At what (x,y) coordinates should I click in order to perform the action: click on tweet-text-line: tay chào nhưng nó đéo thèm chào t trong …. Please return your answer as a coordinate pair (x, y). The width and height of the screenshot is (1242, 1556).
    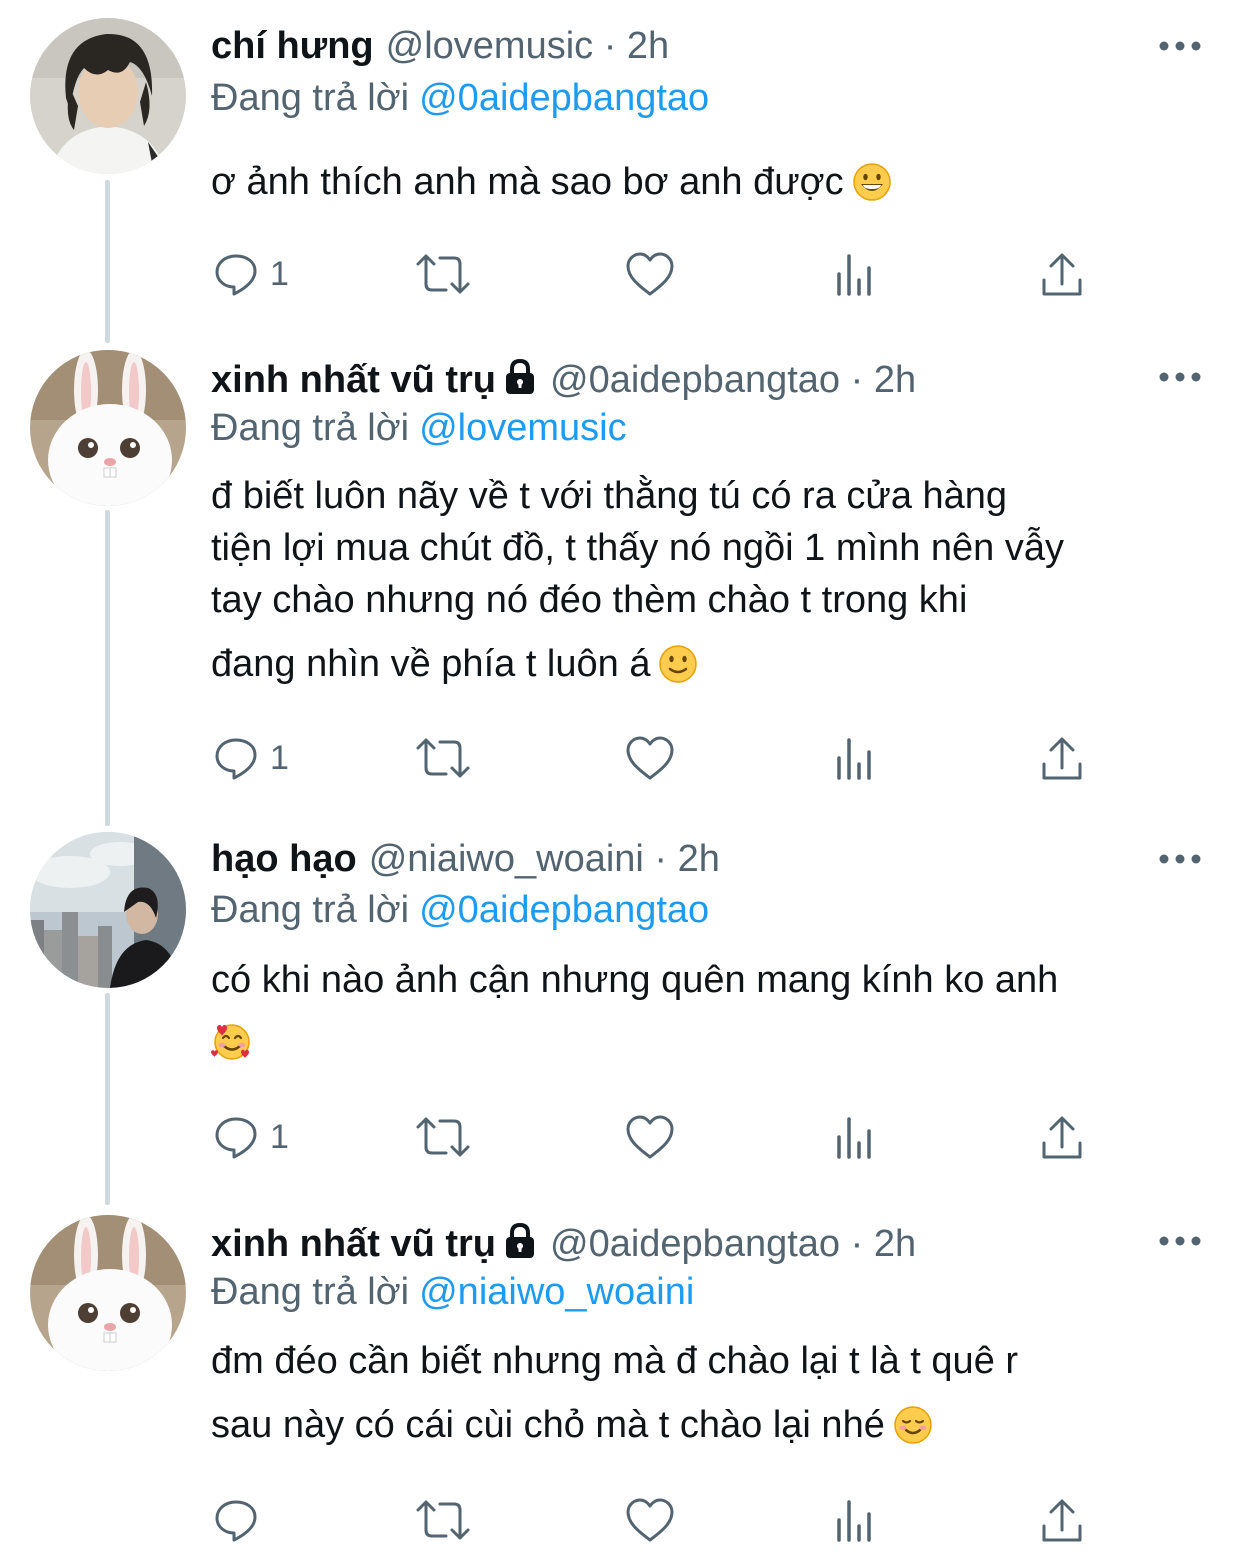
    Looking at the image, I should click on (589, 600).